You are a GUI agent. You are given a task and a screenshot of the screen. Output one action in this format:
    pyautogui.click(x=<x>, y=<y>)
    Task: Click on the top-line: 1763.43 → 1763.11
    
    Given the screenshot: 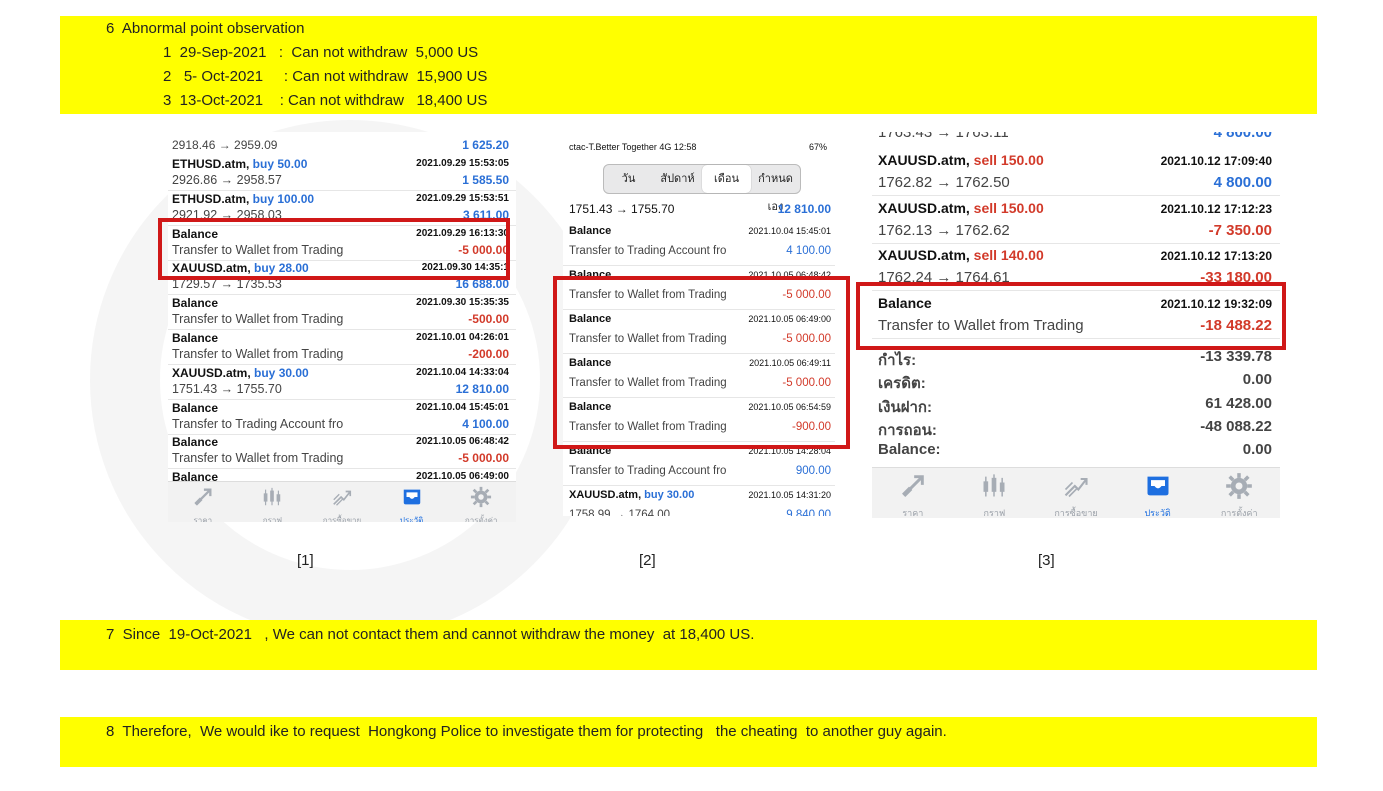 What is the action you would take?
    pyautogui.click(x=943, y=136)
    